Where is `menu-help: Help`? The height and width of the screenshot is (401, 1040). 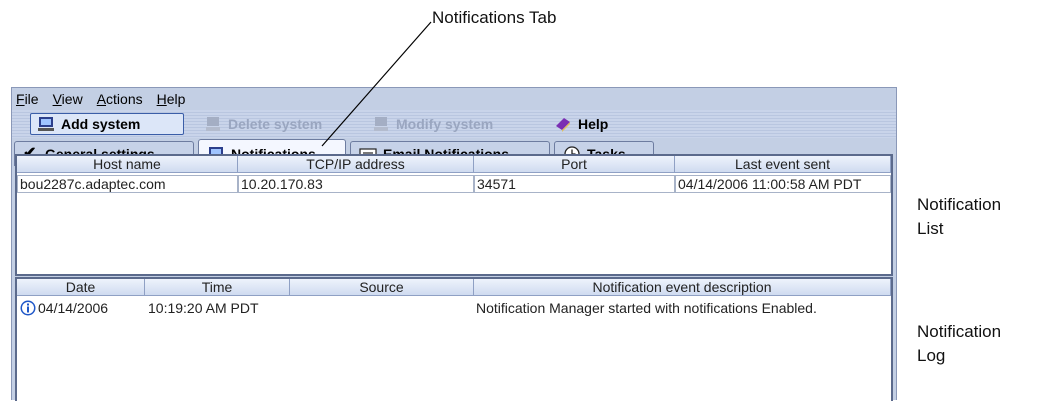 menu-help: Help is located at coordinates (171, 99).